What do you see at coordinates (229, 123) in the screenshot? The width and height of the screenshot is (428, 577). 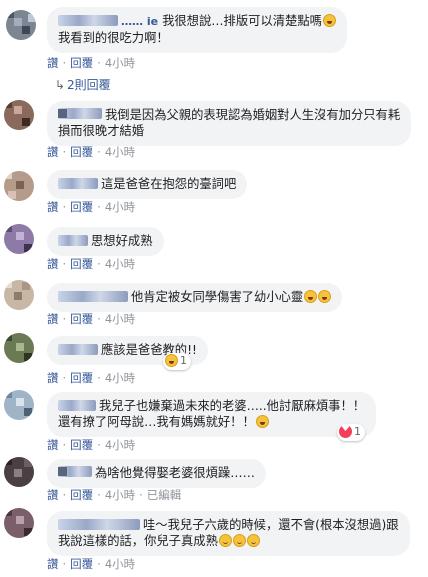 I see `comment-bubble: 我倒是因為父親的表現認為婚姻對人生沒有加分只有耗 損而很晚才結婚` at bounding box center [229, 123].